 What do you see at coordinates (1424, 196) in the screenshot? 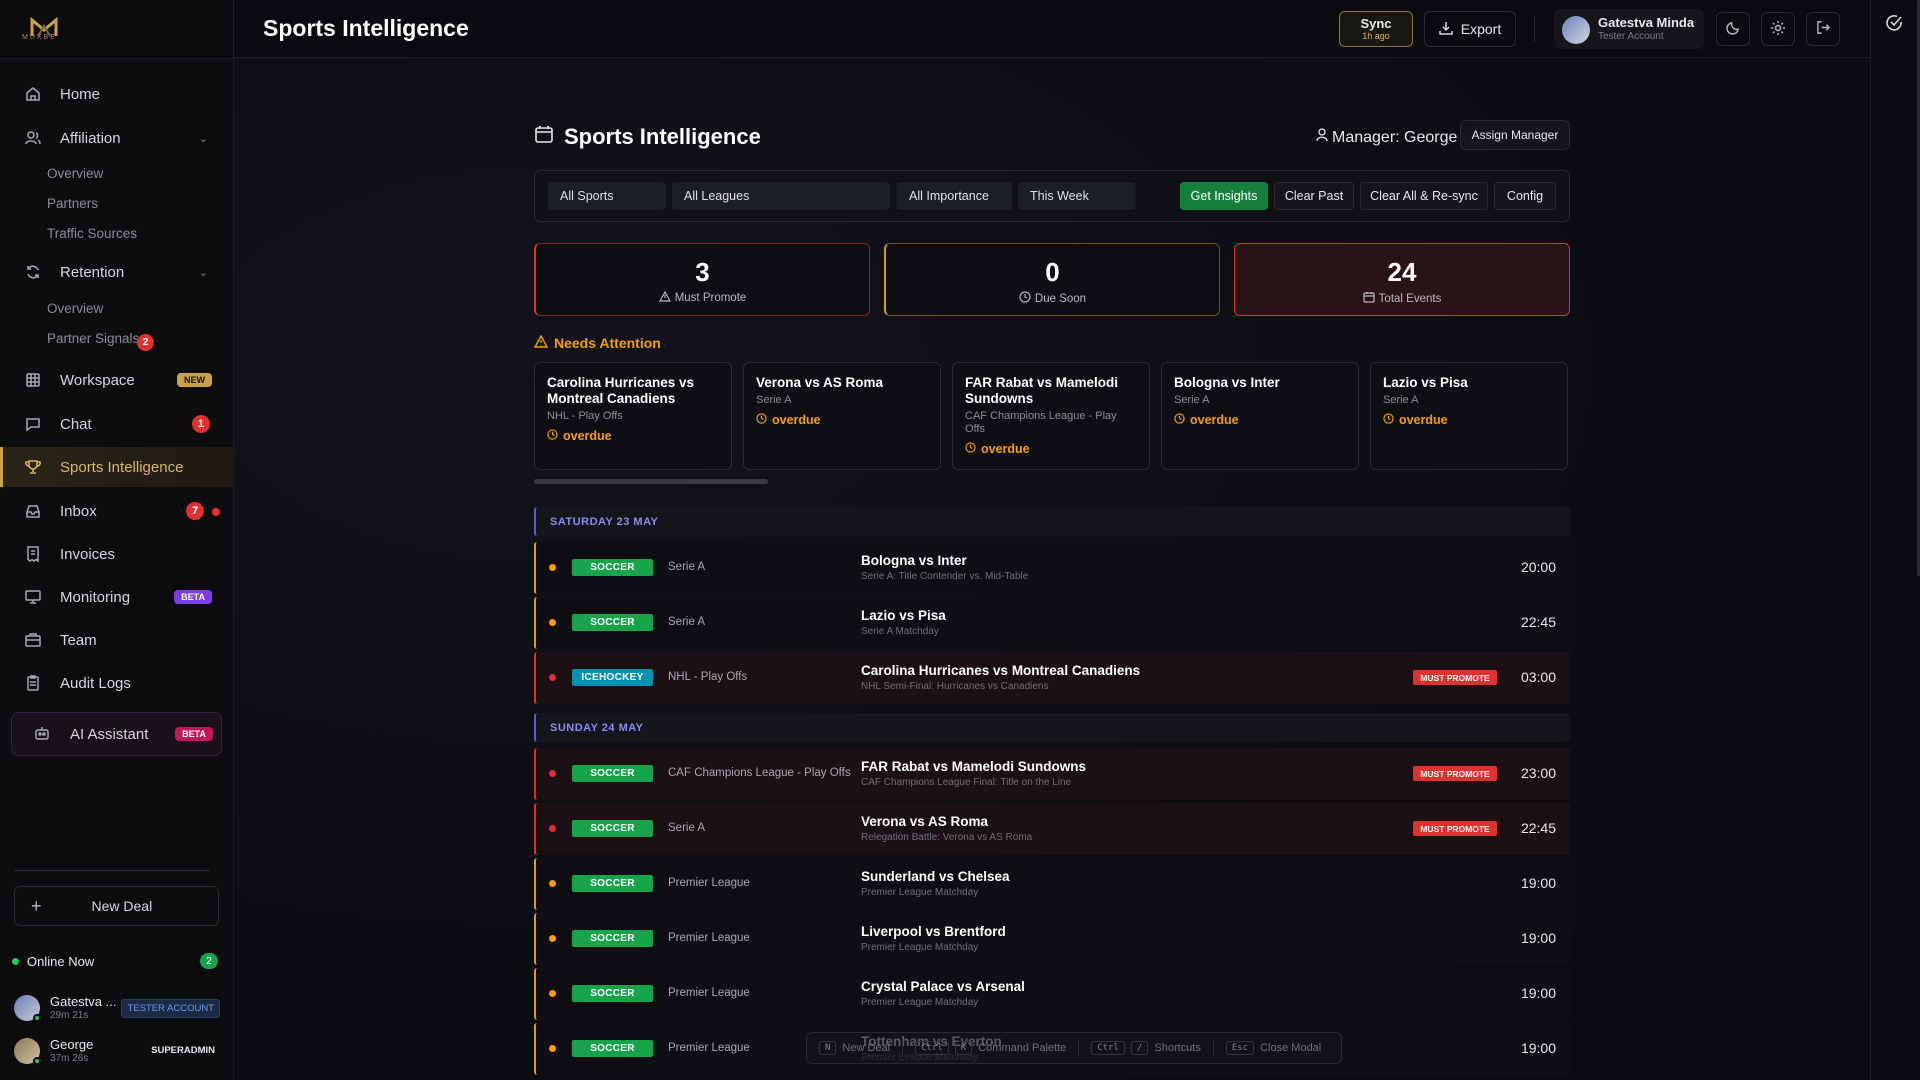
I see `clear-all-resync-button: Clear All & Re-sync` at bounding box center [1424, 196].